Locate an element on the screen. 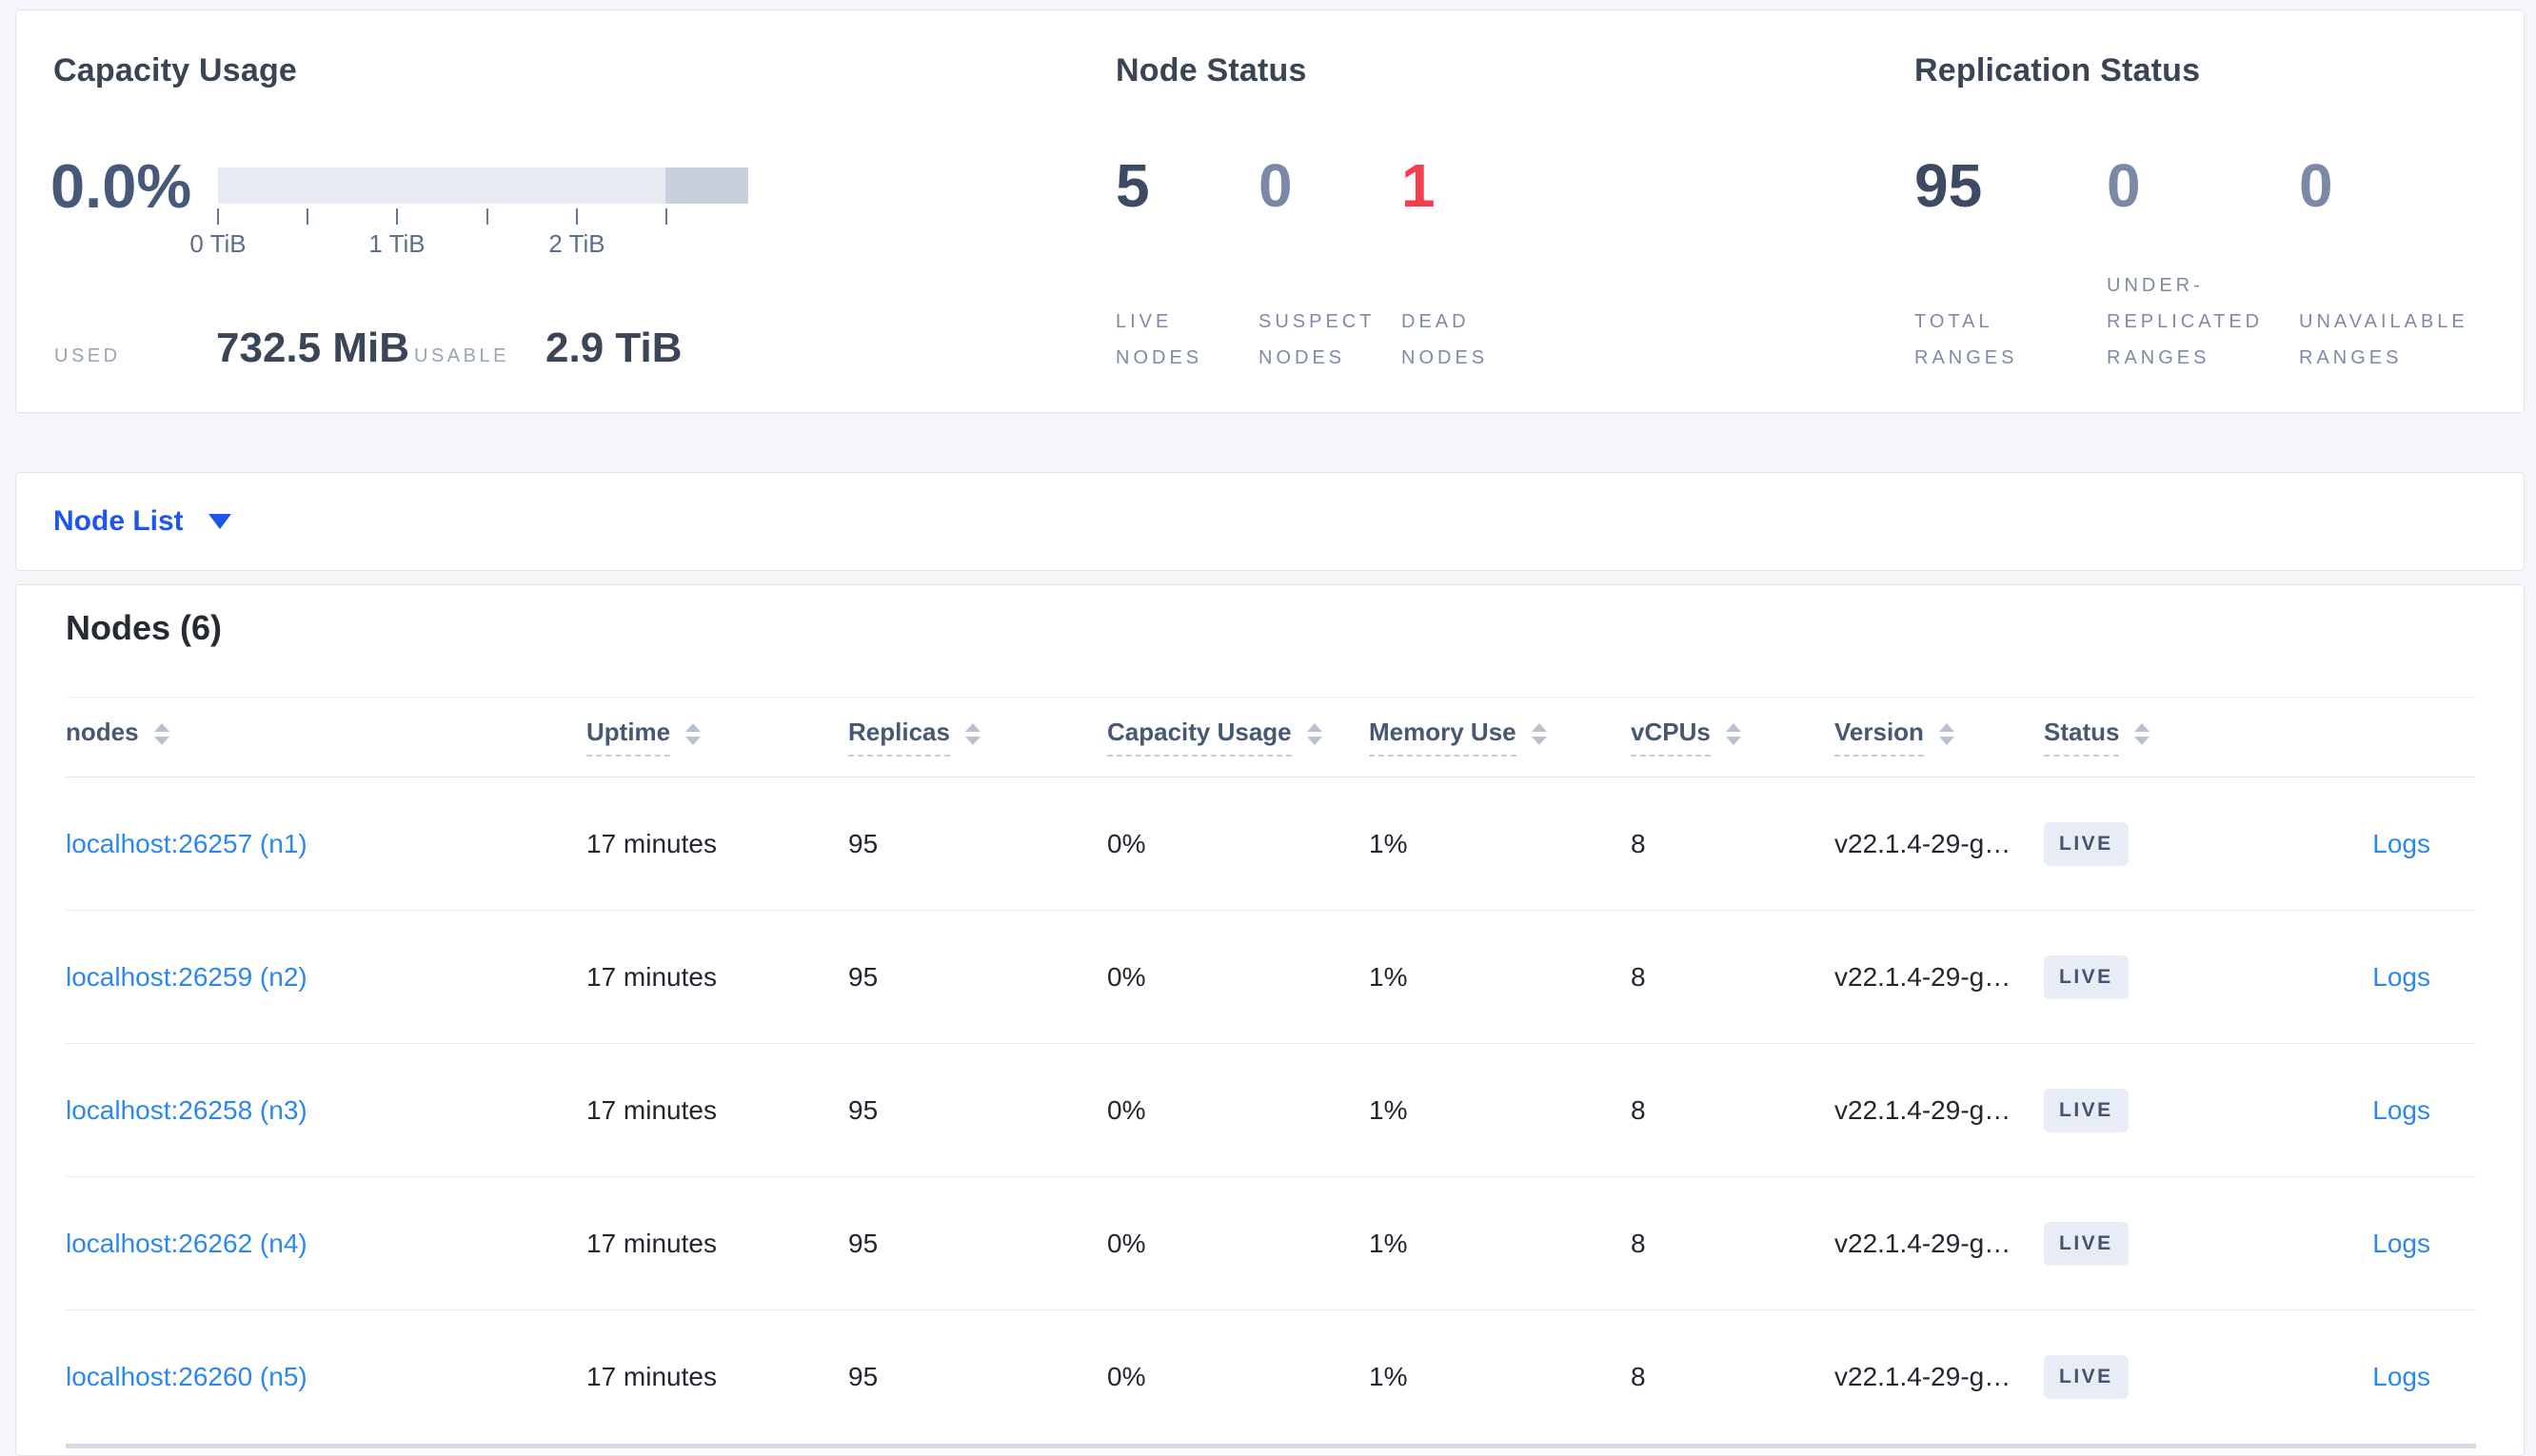  column-header-uptime: Uptime is located at coordinates (717, 737).